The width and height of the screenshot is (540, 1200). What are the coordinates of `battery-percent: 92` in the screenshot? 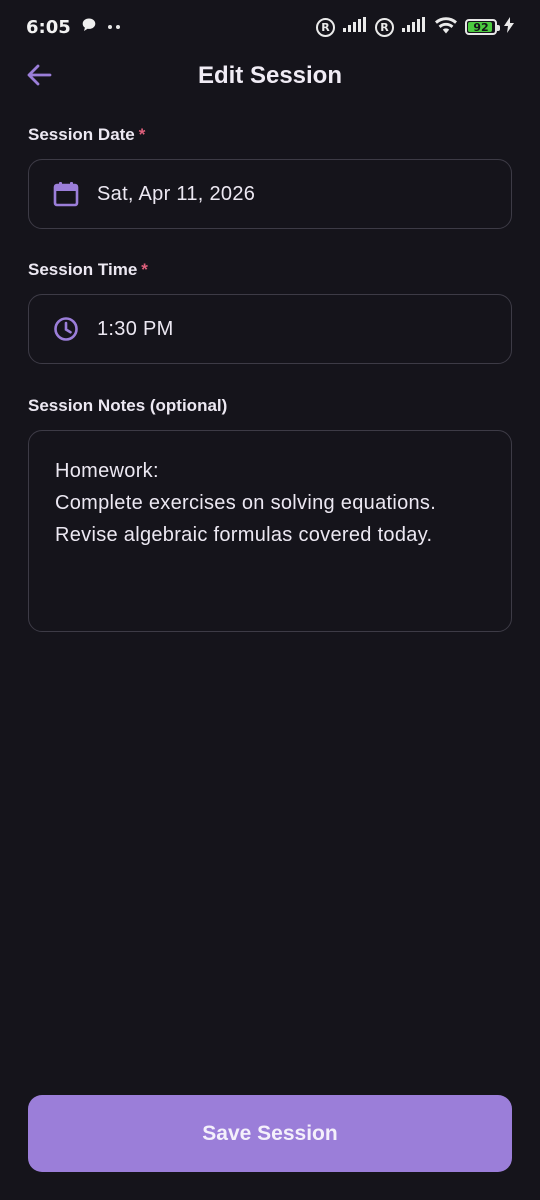 It's located at (481, 27).